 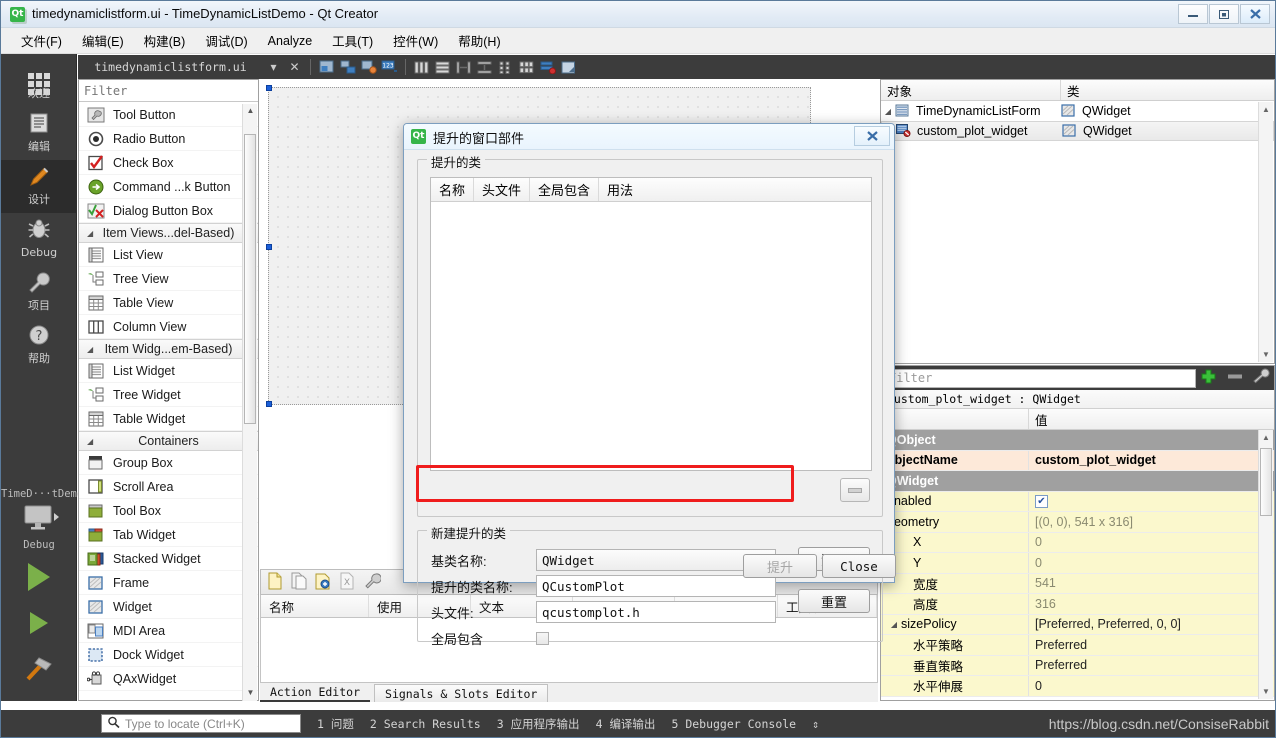 What do you see at coordinates (955, 419) in the screenshot?
I see `property-col-name` at bounding box center [955, 419].